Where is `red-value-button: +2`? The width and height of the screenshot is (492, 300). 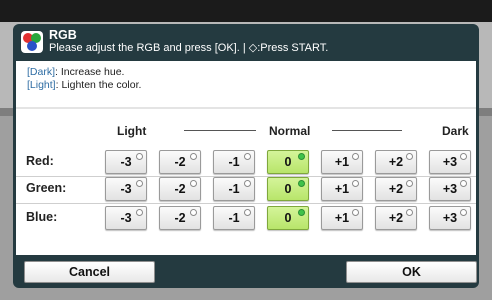 red-value-button: +2 is located at coordinates (396, 162).